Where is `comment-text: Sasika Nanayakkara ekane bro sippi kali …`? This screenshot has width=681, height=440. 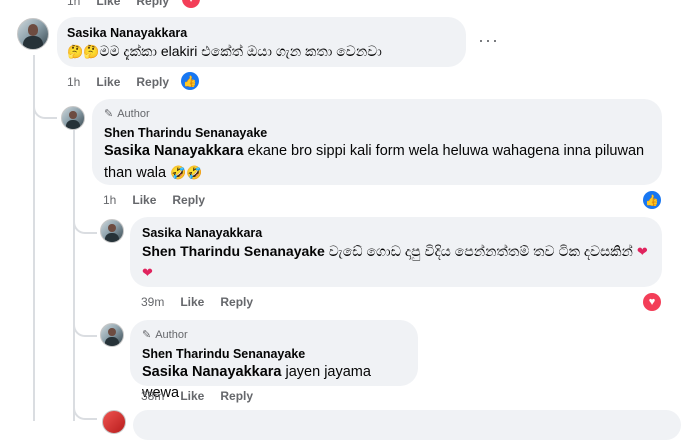 comment-text: Sasika Nanayakkara ekane bro sippi kali … is located at coordinates (377, 162).